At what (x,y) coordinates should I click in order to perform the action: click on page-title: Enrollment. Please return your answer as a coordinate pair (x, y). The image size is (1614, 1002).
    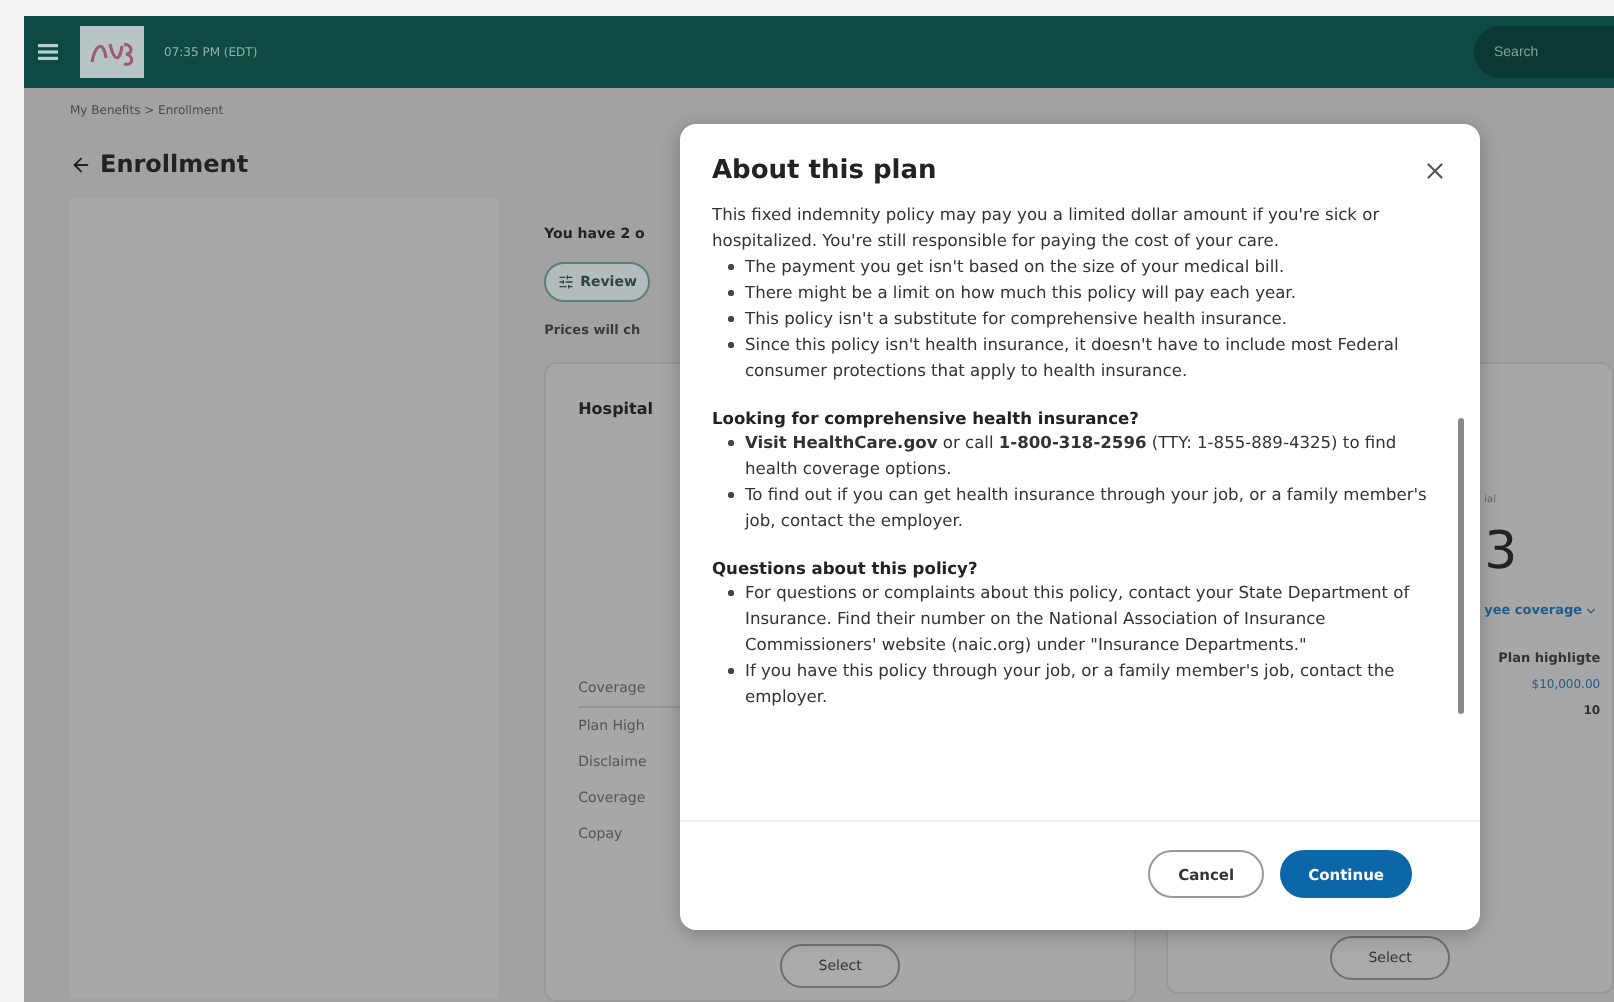
    Looking at the image, I should click on (174, 164).